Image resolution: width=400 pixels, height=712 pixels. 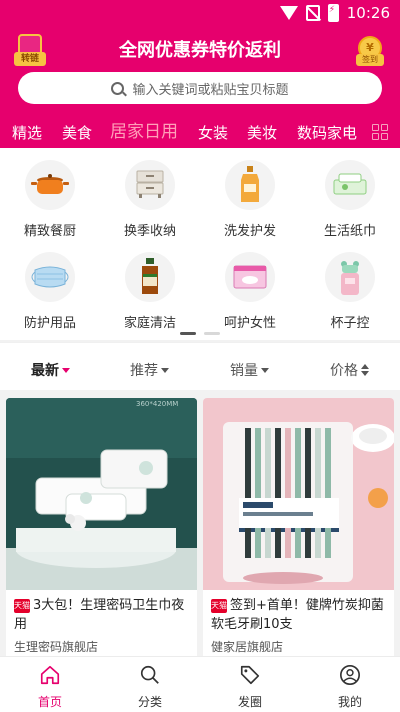 I want to click on tab-nvzhuang: 女装, so click(x=213, y=132).